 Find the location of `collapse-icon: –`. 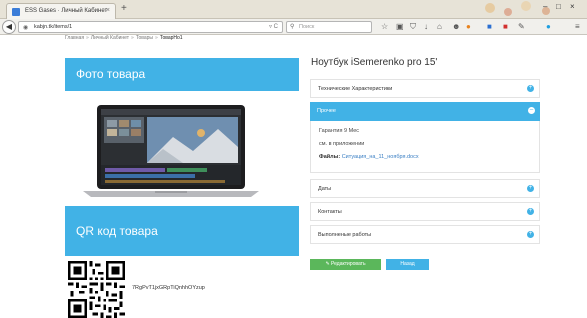

collapse-icon: – is located at coordinates (531, 110).